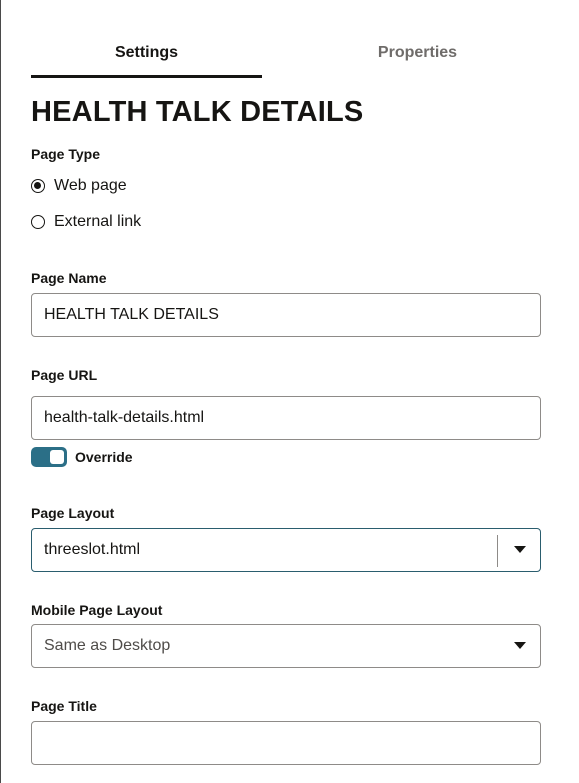 The width and height of the screenshot is (579, 783). Describe the element at coordinates (73, 513) in the screenshot. I see `page-layout-label: Page Layout` at that location.